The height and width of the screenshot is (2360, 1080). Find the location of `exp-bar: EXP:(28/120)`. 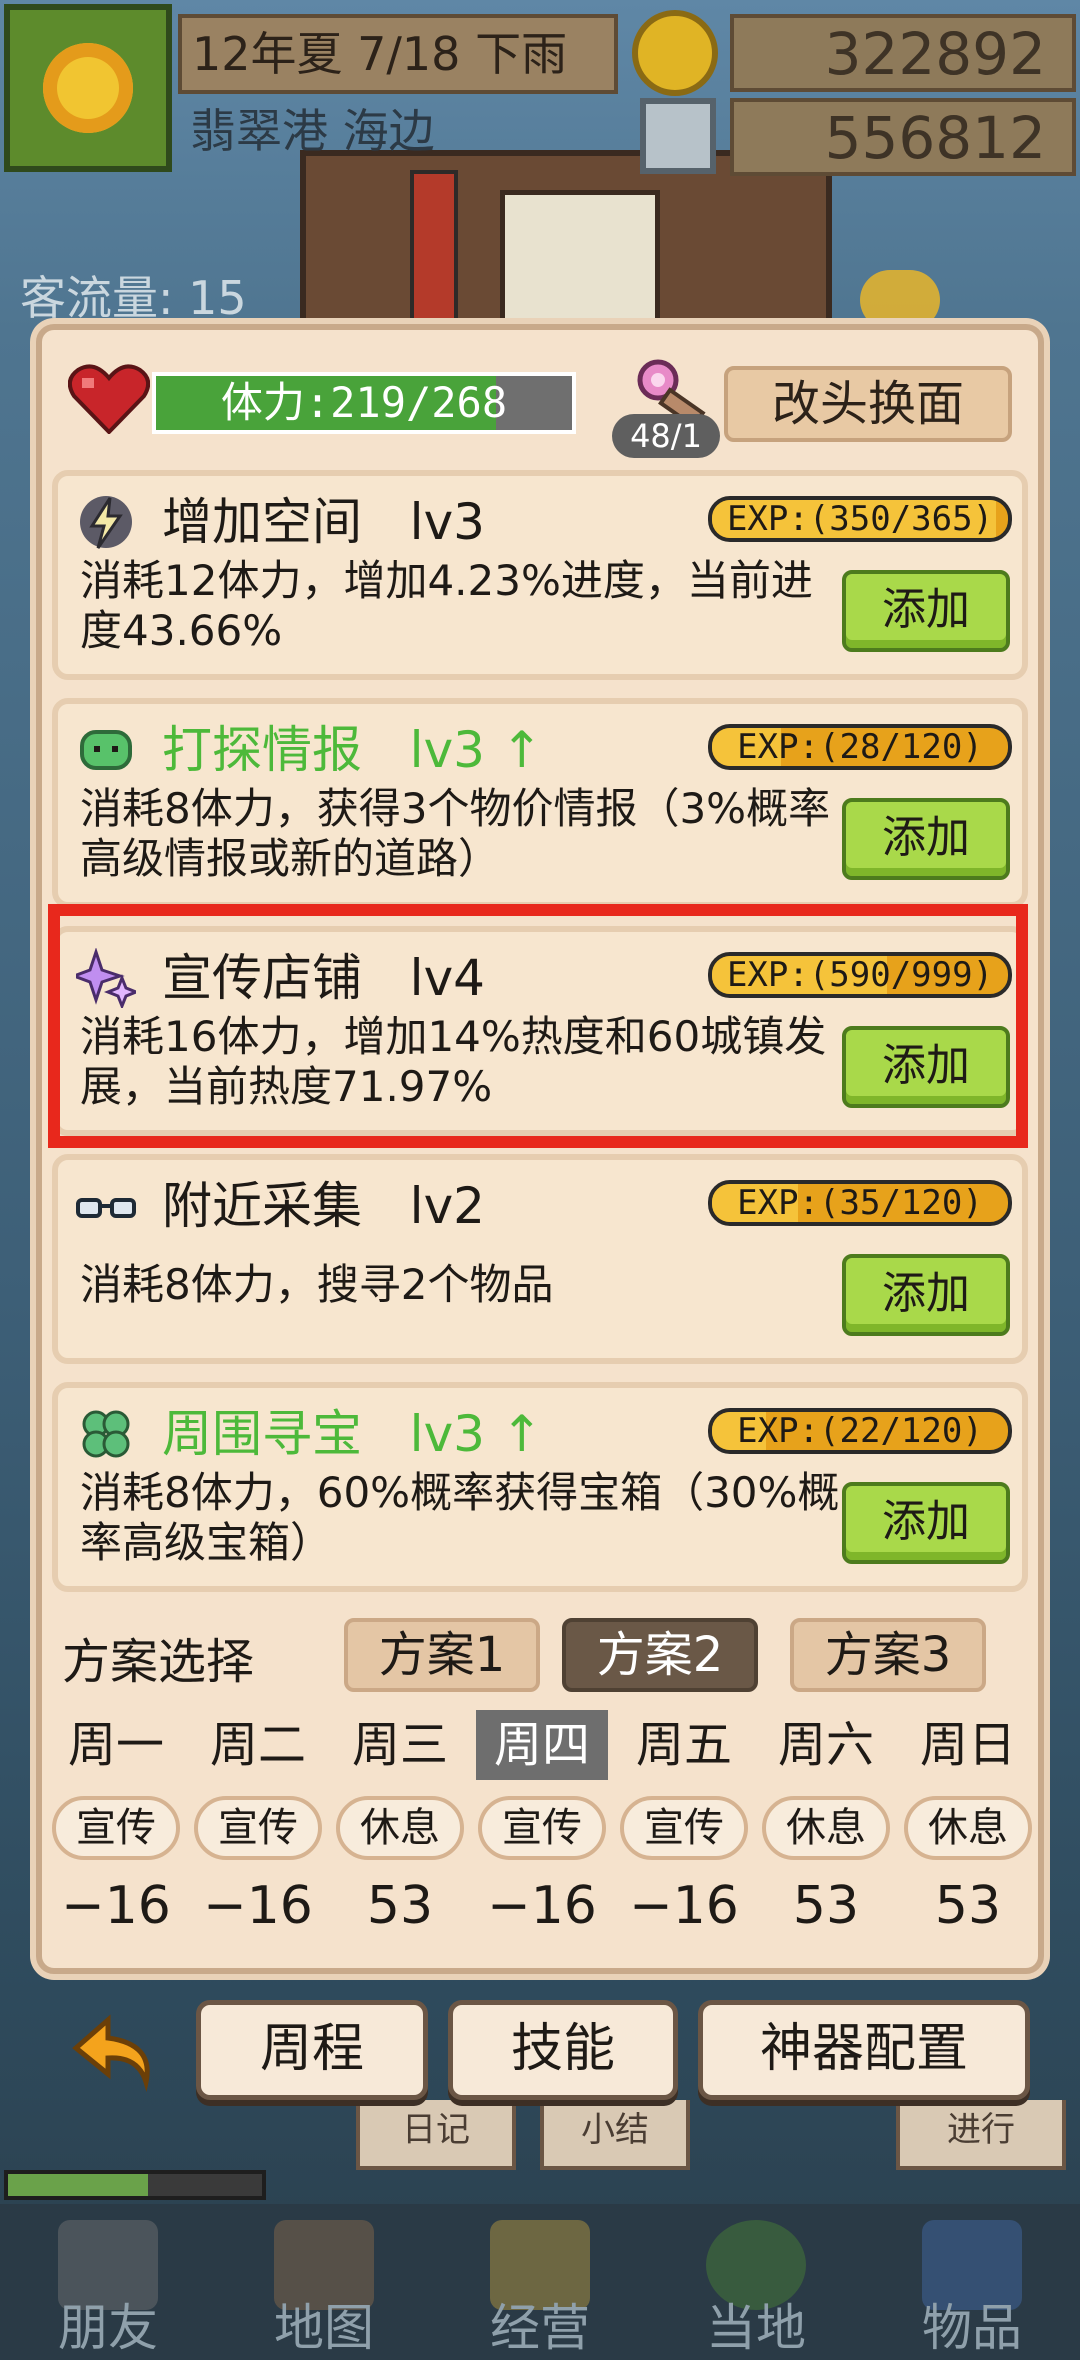

exp-bar: EXP:(28/120) is located at coordinates (860, 747).